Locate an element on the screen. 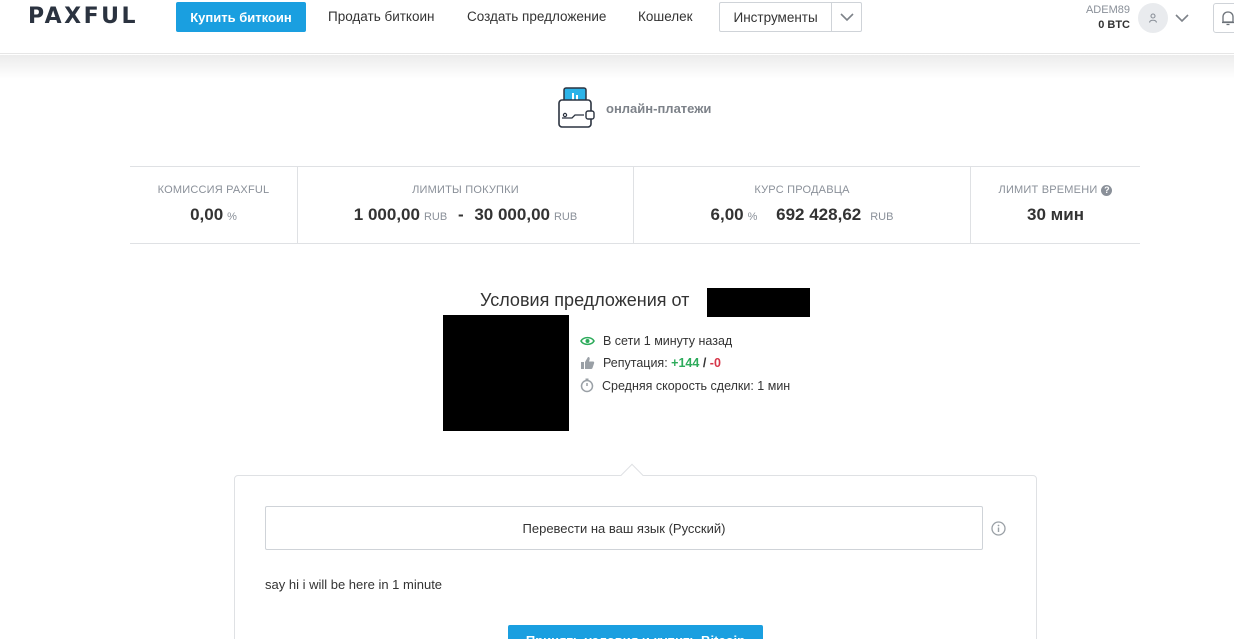 This screenshot has width=1234, height=639. rate-label: КУРС ПРОДАВЦА is located at coordinates (802, 190).